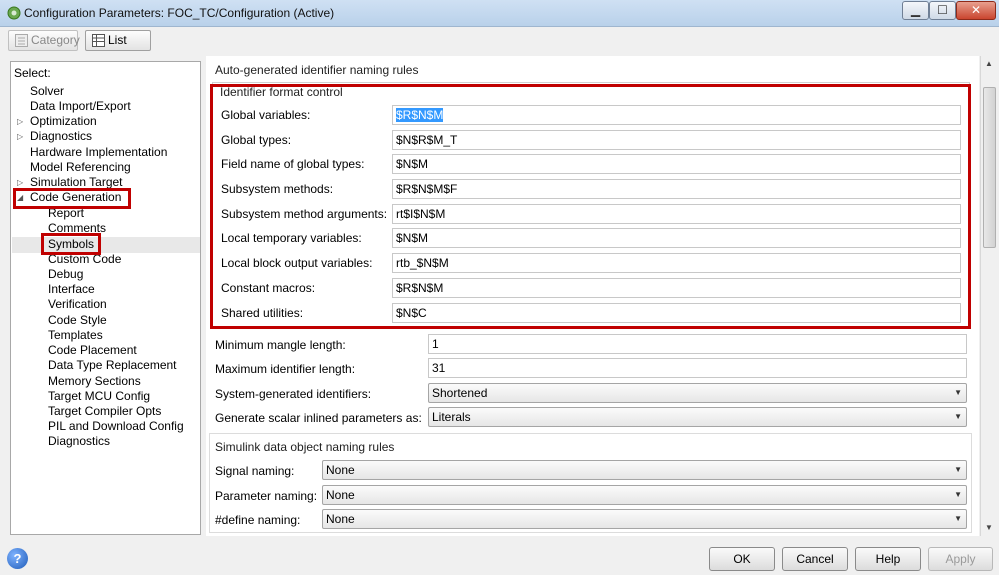 This screenshot has width=999, height=575. What do you see at coordinates (340, 495) in the screenshot?
I see `parameter-naming-value: None` at bounding box center [340, 495].